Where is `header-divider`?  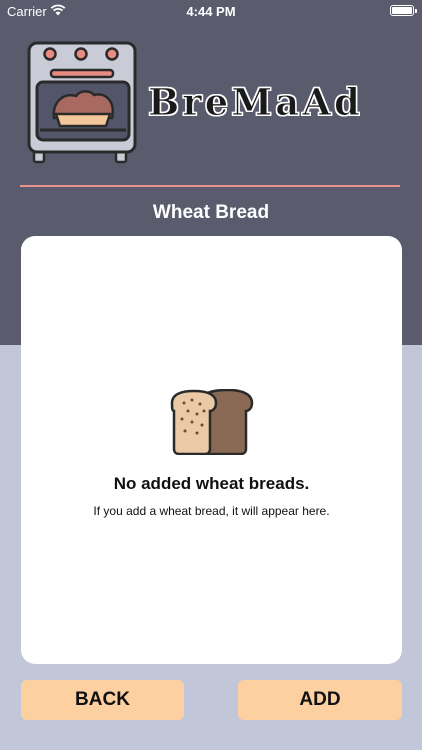
header-divider is located at coordinates (210, 186).